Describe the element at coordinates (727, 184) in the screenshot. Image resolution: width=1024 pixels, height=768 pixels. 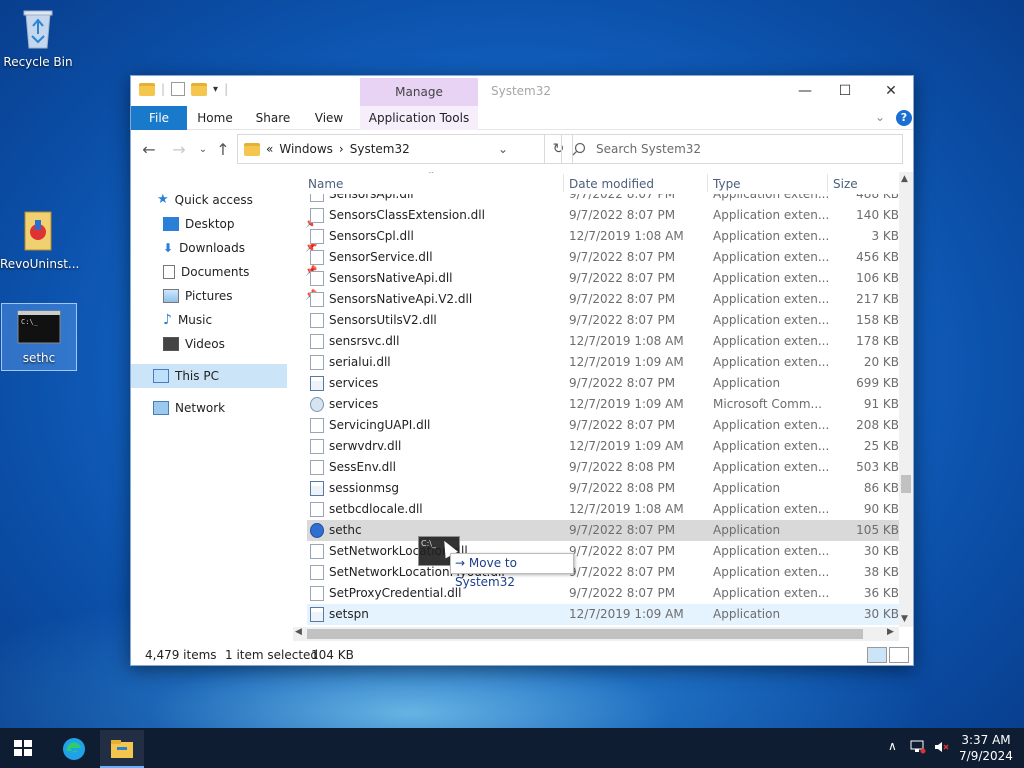
I see `column-type: Type` at that location.